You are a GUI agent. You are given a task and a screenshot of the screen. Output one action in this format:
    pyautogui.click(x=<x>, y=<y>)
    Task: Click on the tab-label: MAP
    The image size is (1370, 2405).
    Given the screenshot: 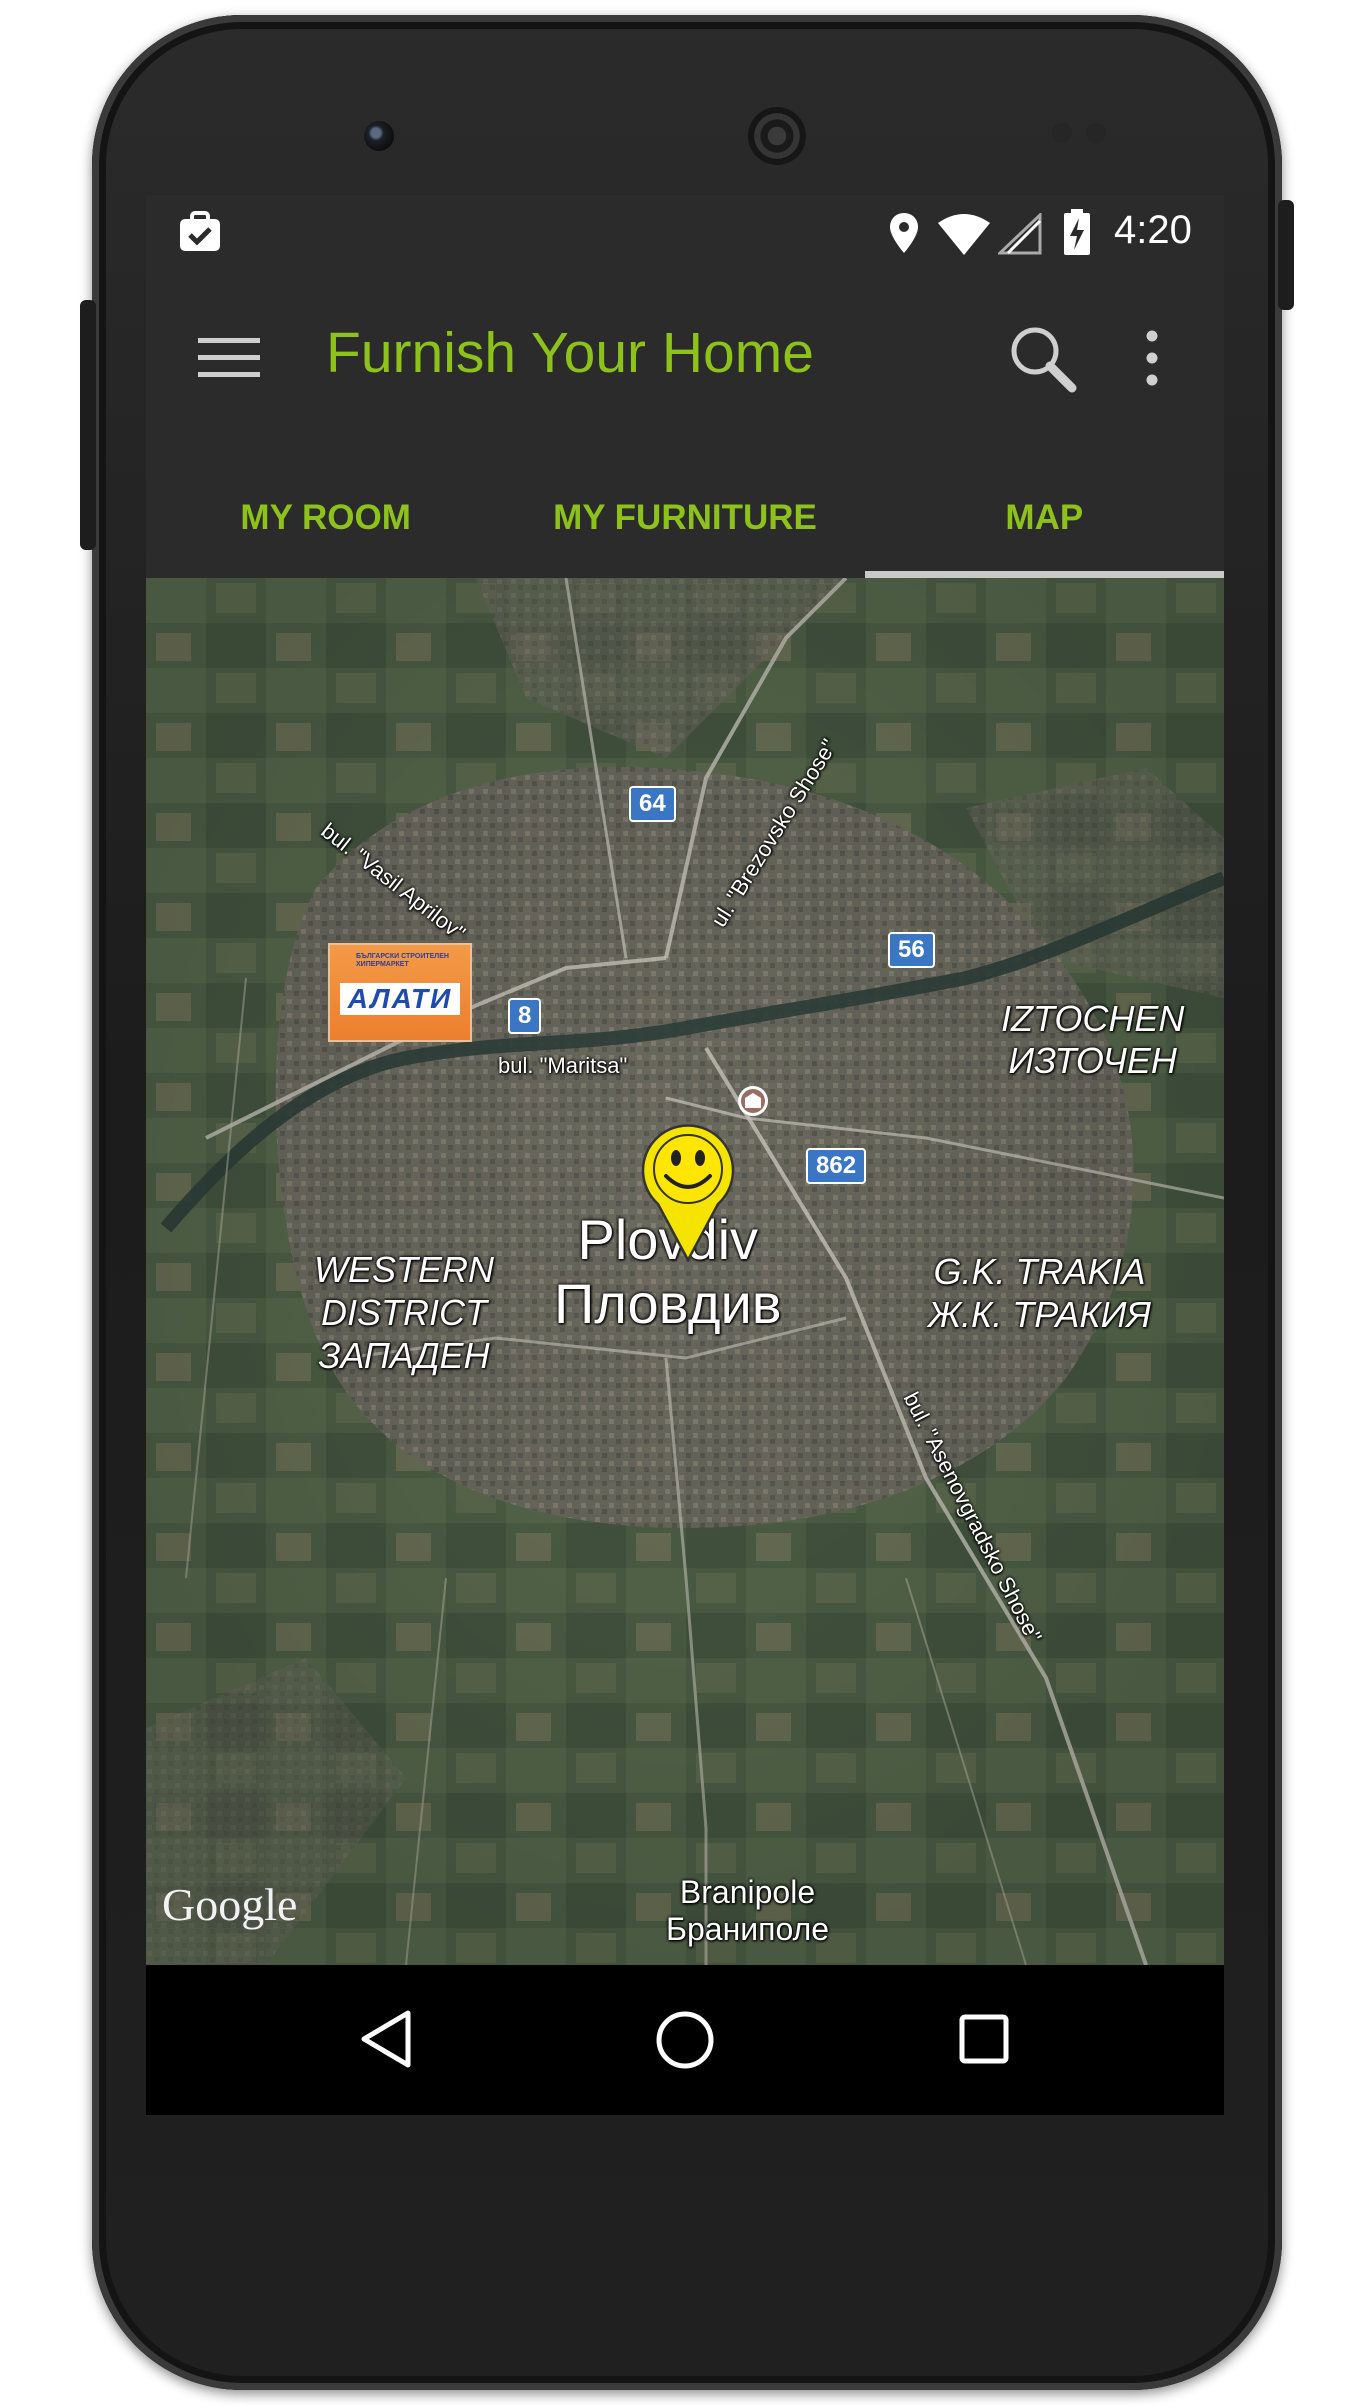 What is the action you would take?
    pyautogui.click(x=1044, y=517)
    